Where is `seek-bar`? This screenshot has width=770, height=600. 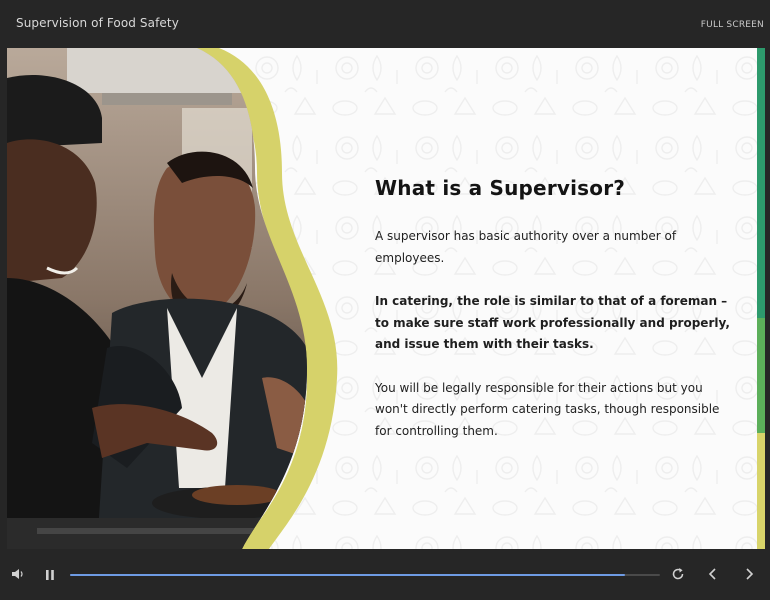
seek-bar is located at coordinates (365, 575).